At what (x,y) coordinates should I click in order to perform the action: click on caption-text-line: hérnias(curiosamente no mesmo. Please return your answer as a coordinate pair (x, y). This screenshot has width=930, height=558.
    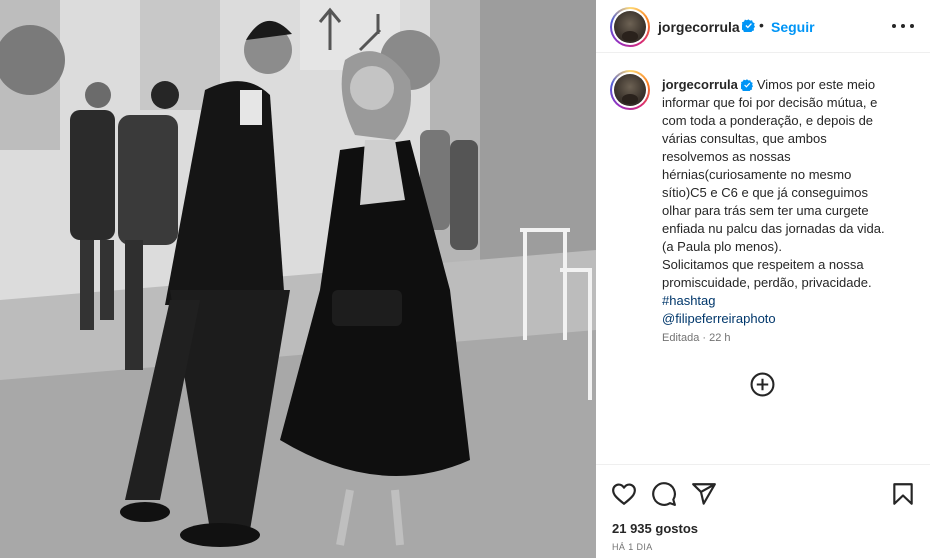
    Looking at the image, I should click on (757, 174).